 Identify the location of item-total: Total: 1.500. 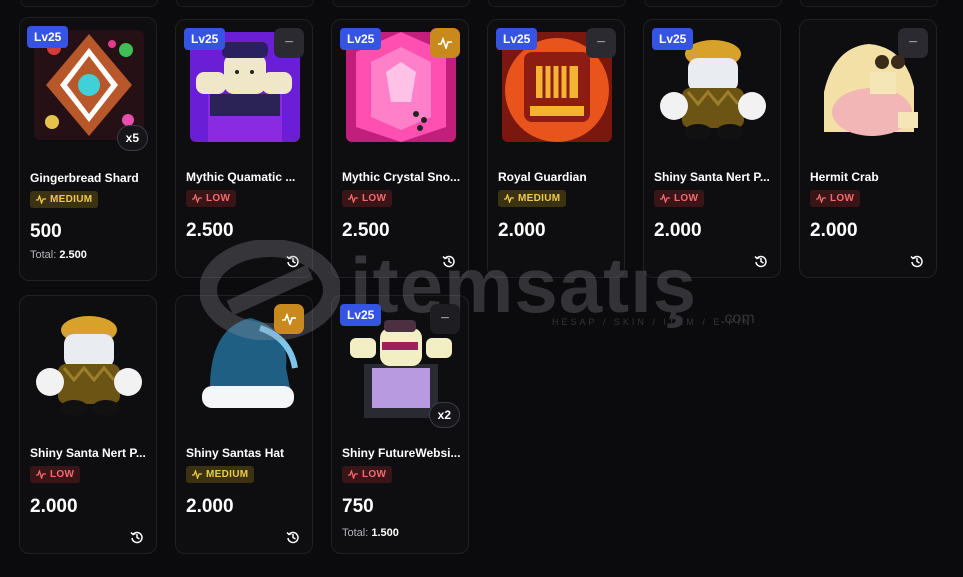
(370, 533).